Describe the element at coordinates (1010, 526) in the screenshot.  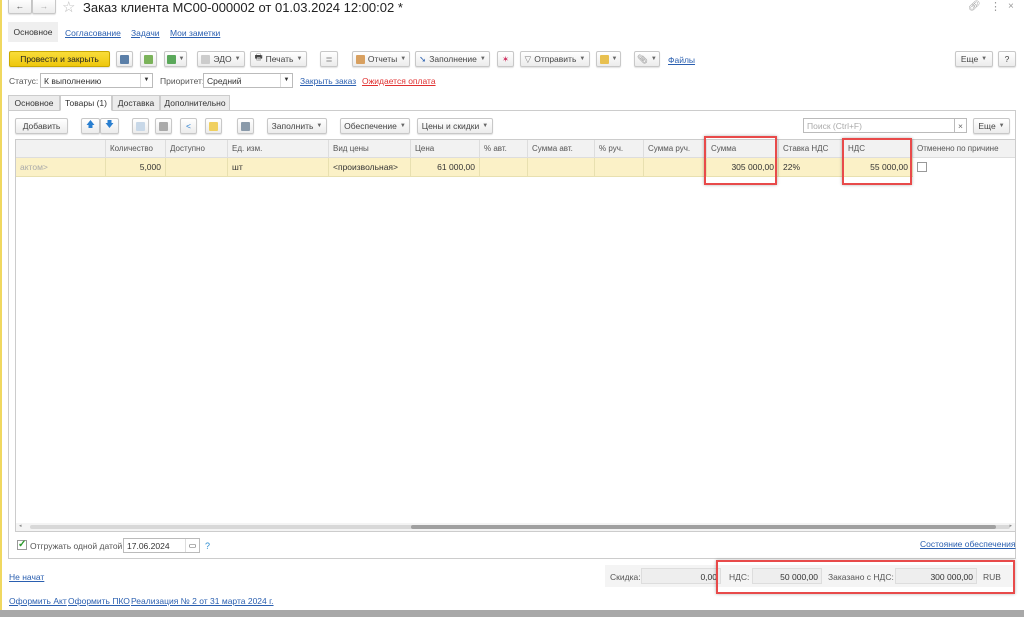
I see `scroll-right-icon: ▸` at that location.